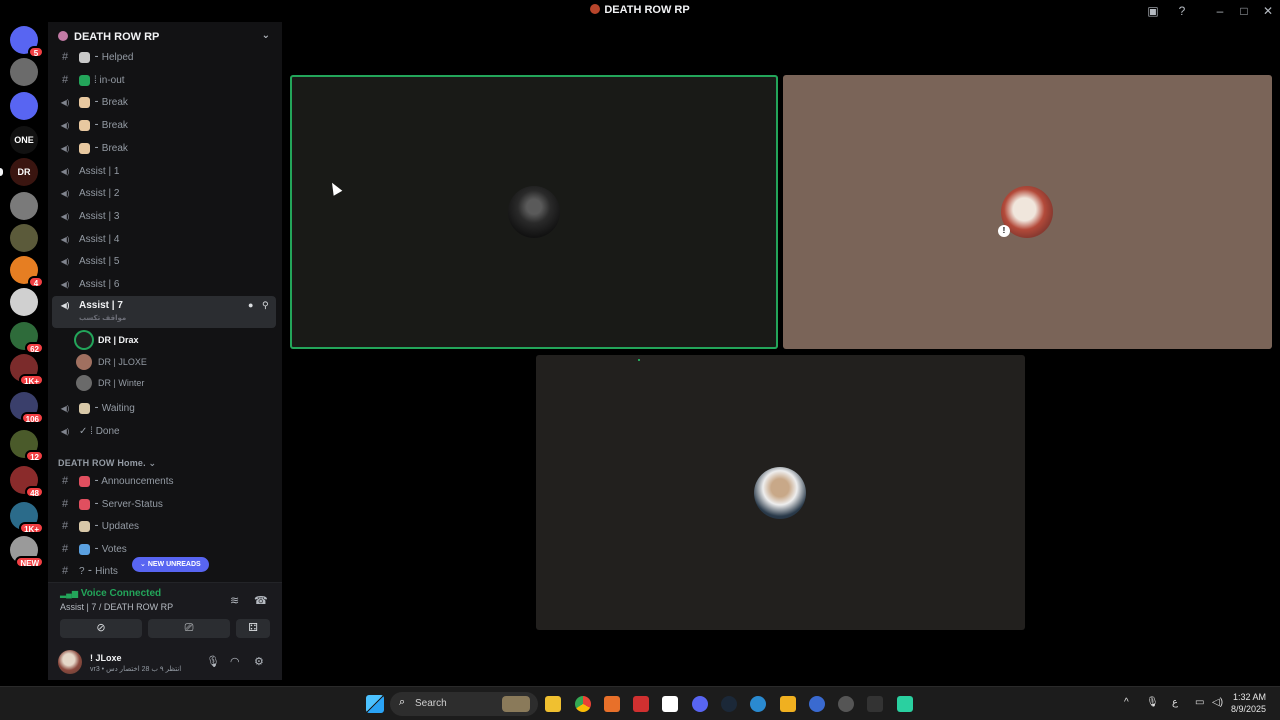 This screenshot has height=720, width=1280. I want to click on app-icon-yellow, so click(788, 704).